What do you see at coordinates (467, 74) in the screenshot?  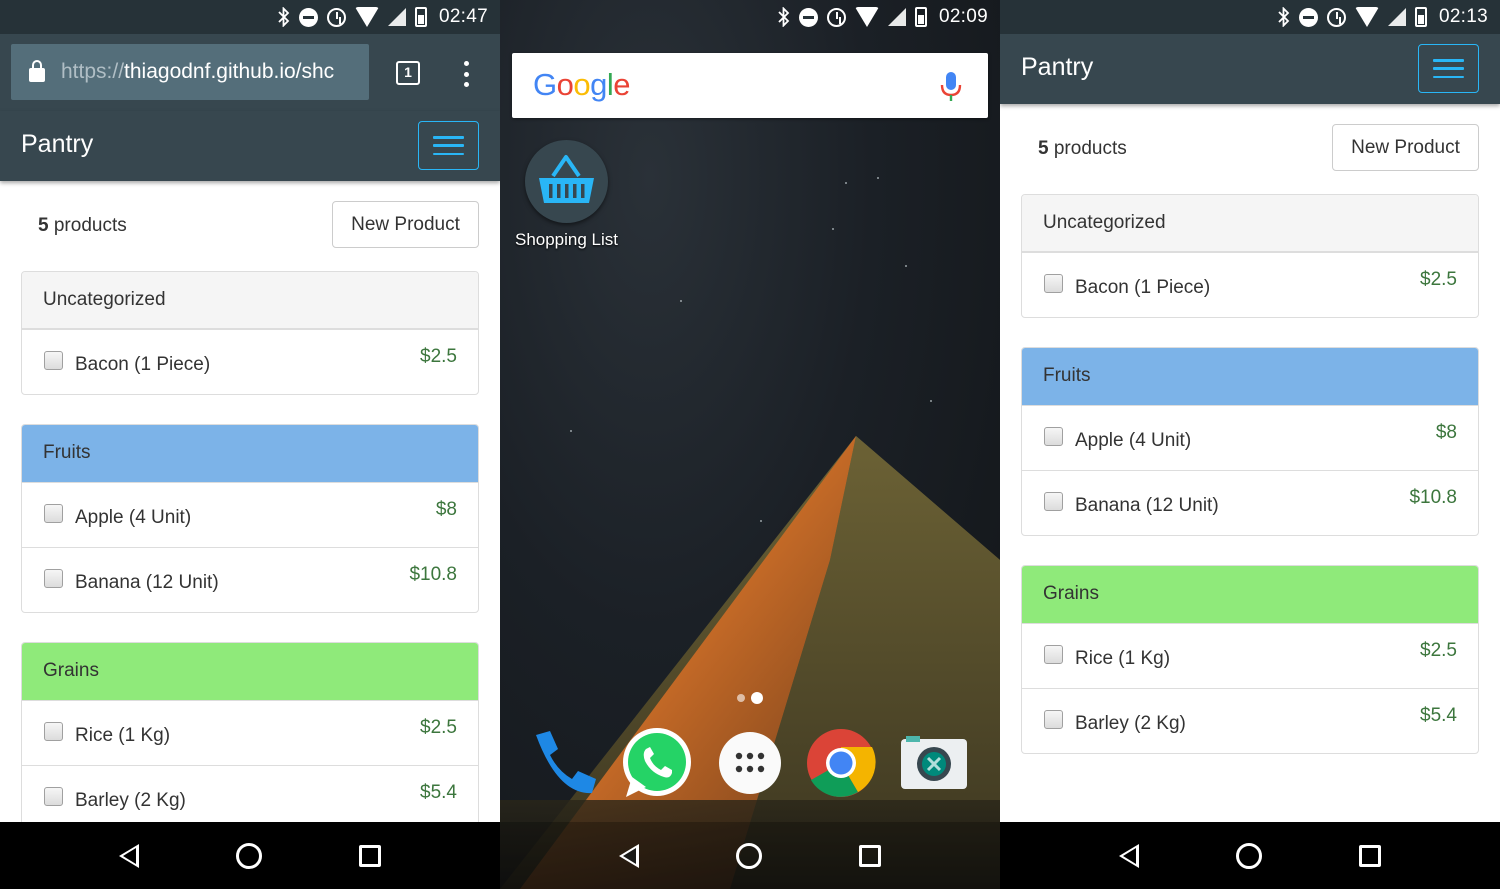 I see `browser-menu-icon` at bounding box center [467, 74].